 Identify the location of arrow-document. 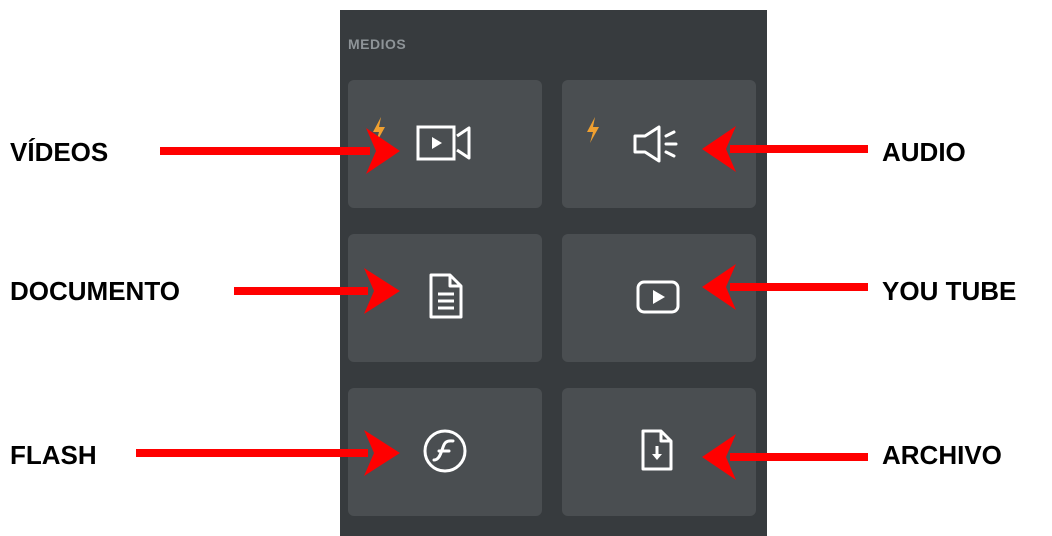
(317, 291).